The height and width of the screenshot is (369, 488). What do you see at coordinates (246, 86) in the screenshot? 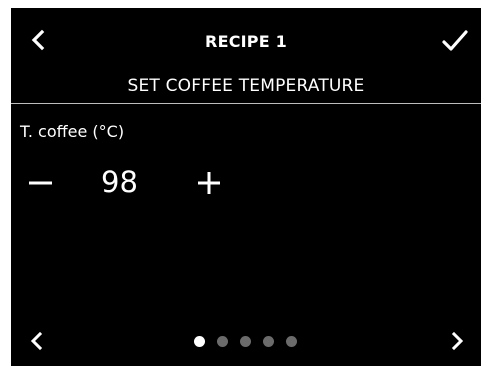
I see `section-subtitle: SET COFFEE TEMPERATURE` at bounding box center [246, 86].